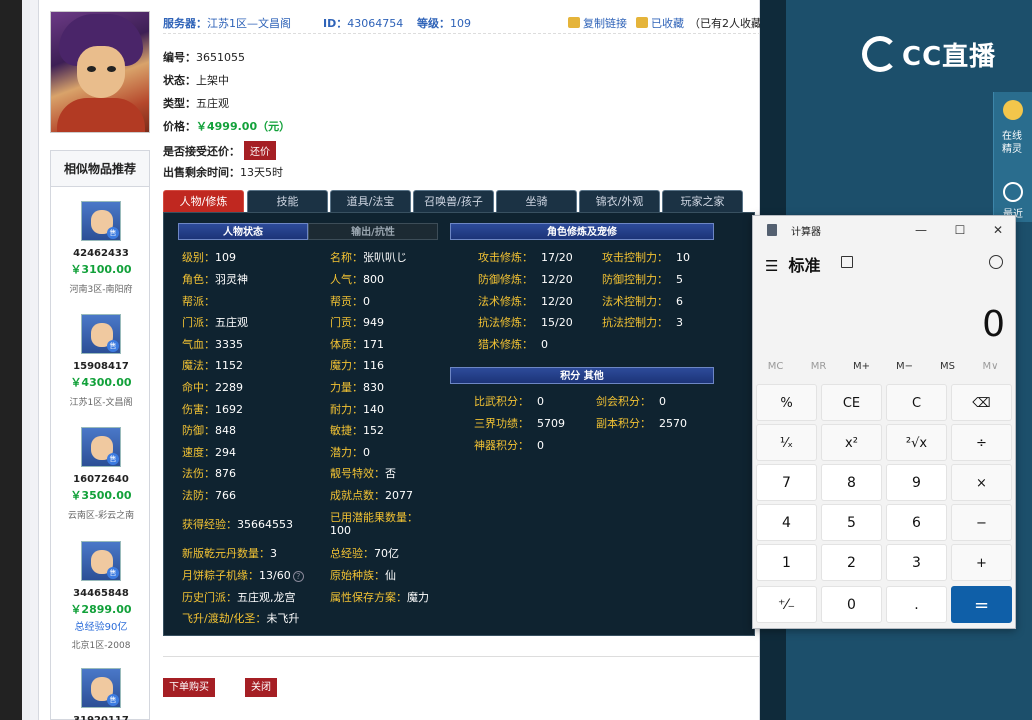 This screenshot has width=1032, height=720. What do you see at coordinates (100, 169) in the screenshot?
I see `similar-items-title: 相似物品推荐` at bounding box center [100, 169].